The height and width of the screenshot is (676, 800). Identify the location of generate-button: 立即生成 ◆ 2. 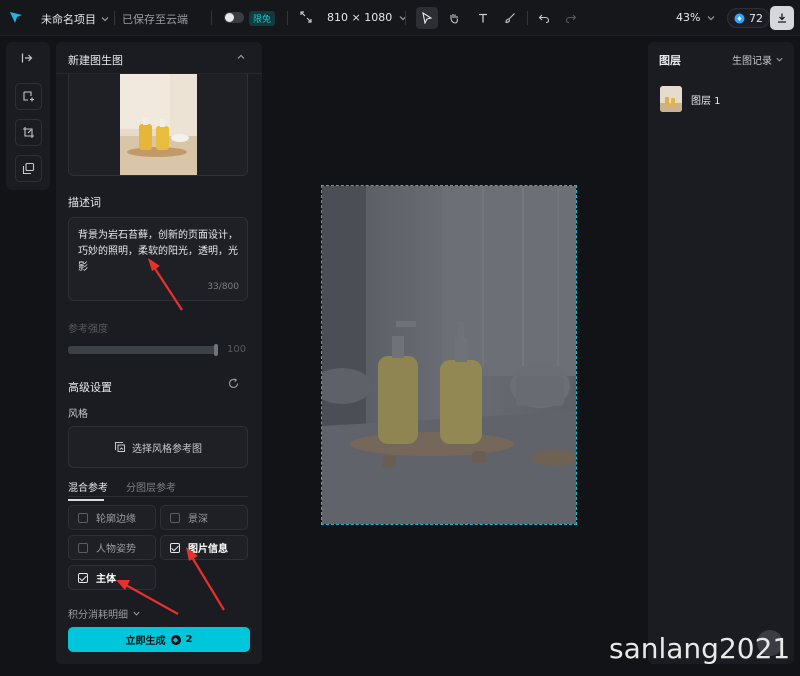
(159, 639).